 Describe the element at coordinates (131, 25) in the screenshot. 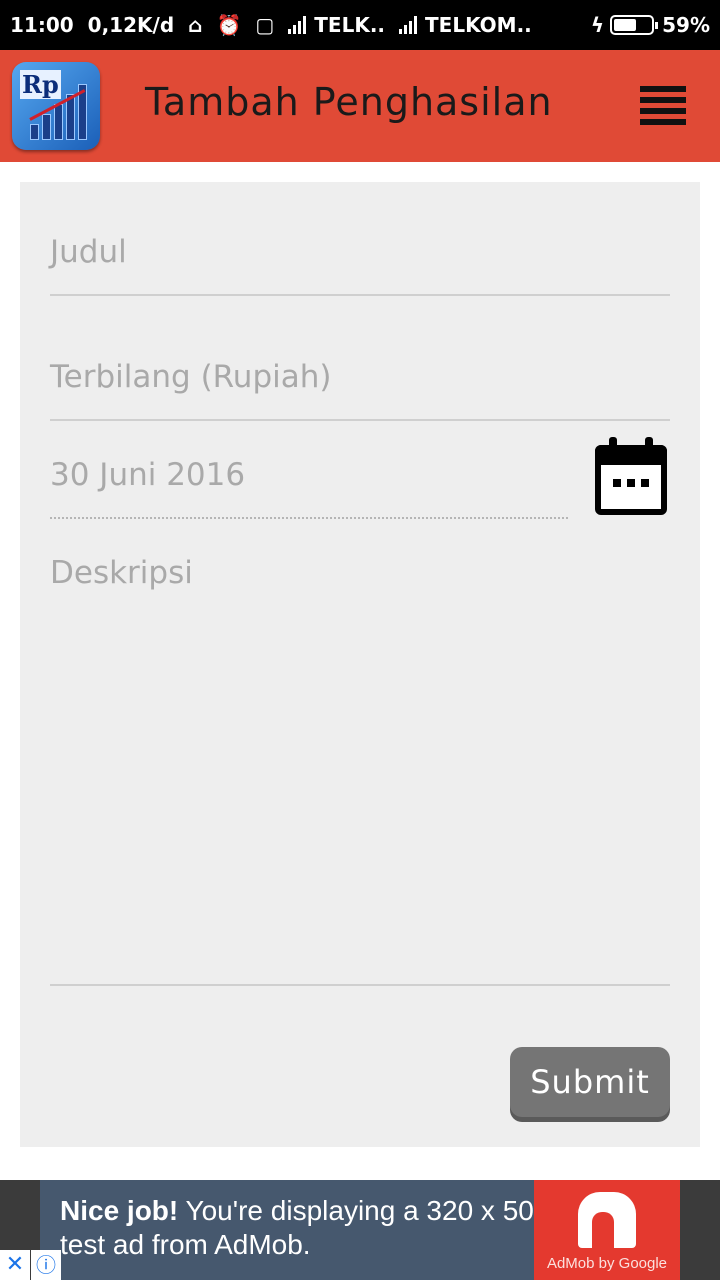

I see `status-net-speed: 0,12K/d` at that location.